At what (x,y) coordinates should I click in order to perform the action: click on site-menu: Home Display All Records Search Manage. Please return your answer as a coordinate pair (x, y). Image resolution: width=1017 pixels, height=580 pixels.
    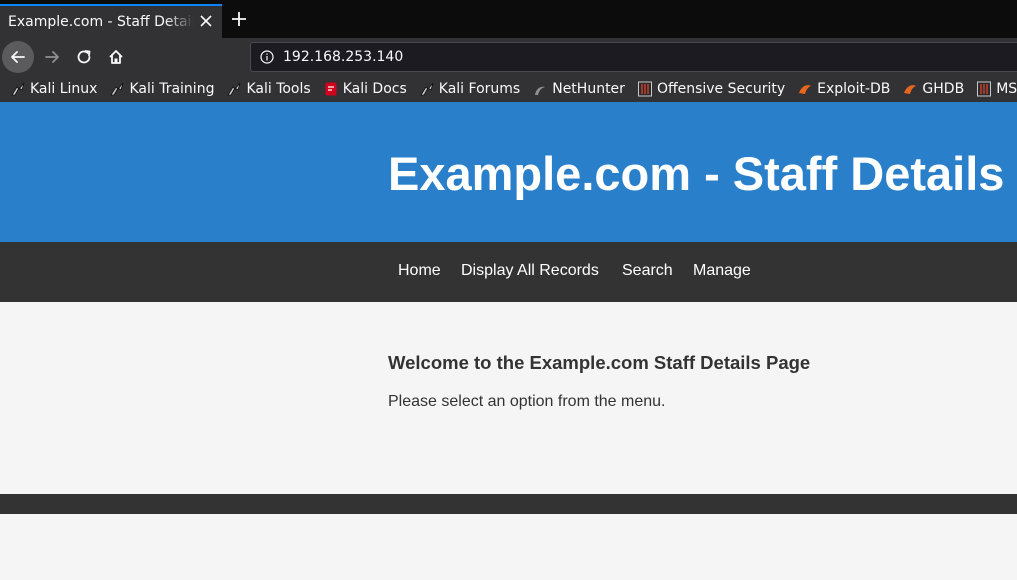
    Looking at the image, I should click on (508, 272).